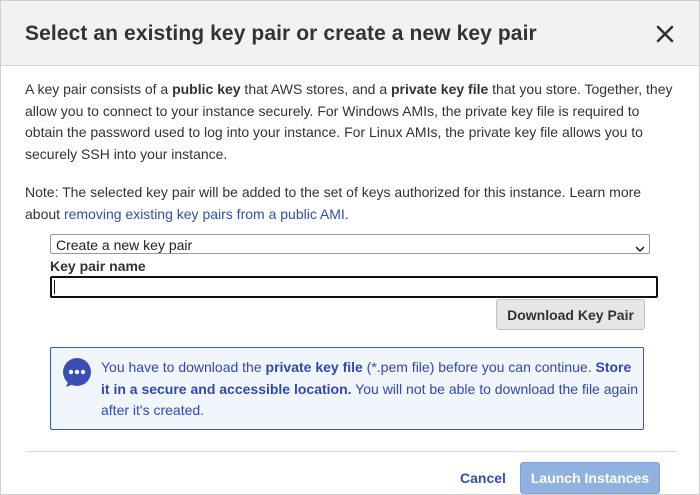 The width and height of the screenshot is (700, 495). Describe the element at coordinates (54, 287) in the screenshot. I see `text-caret` at that location.